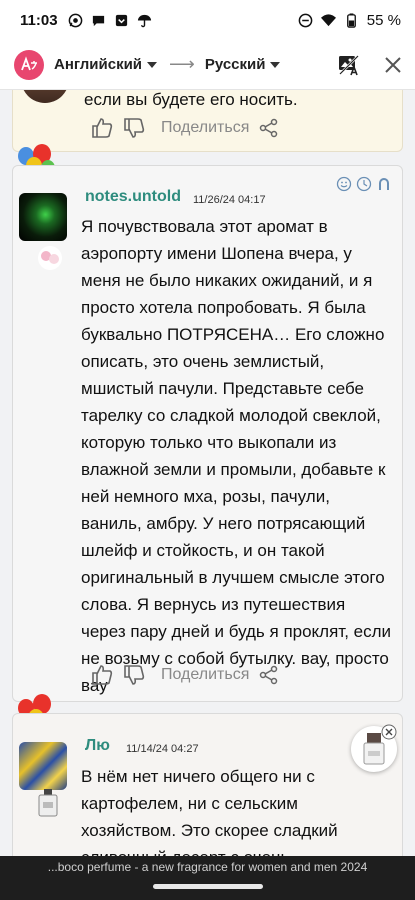 Image resolution: width=415 pixels, height=900 pixels. Describe the element at coordinates (110, 20) in the screenshot. I see `status-notification-icons` at that location.